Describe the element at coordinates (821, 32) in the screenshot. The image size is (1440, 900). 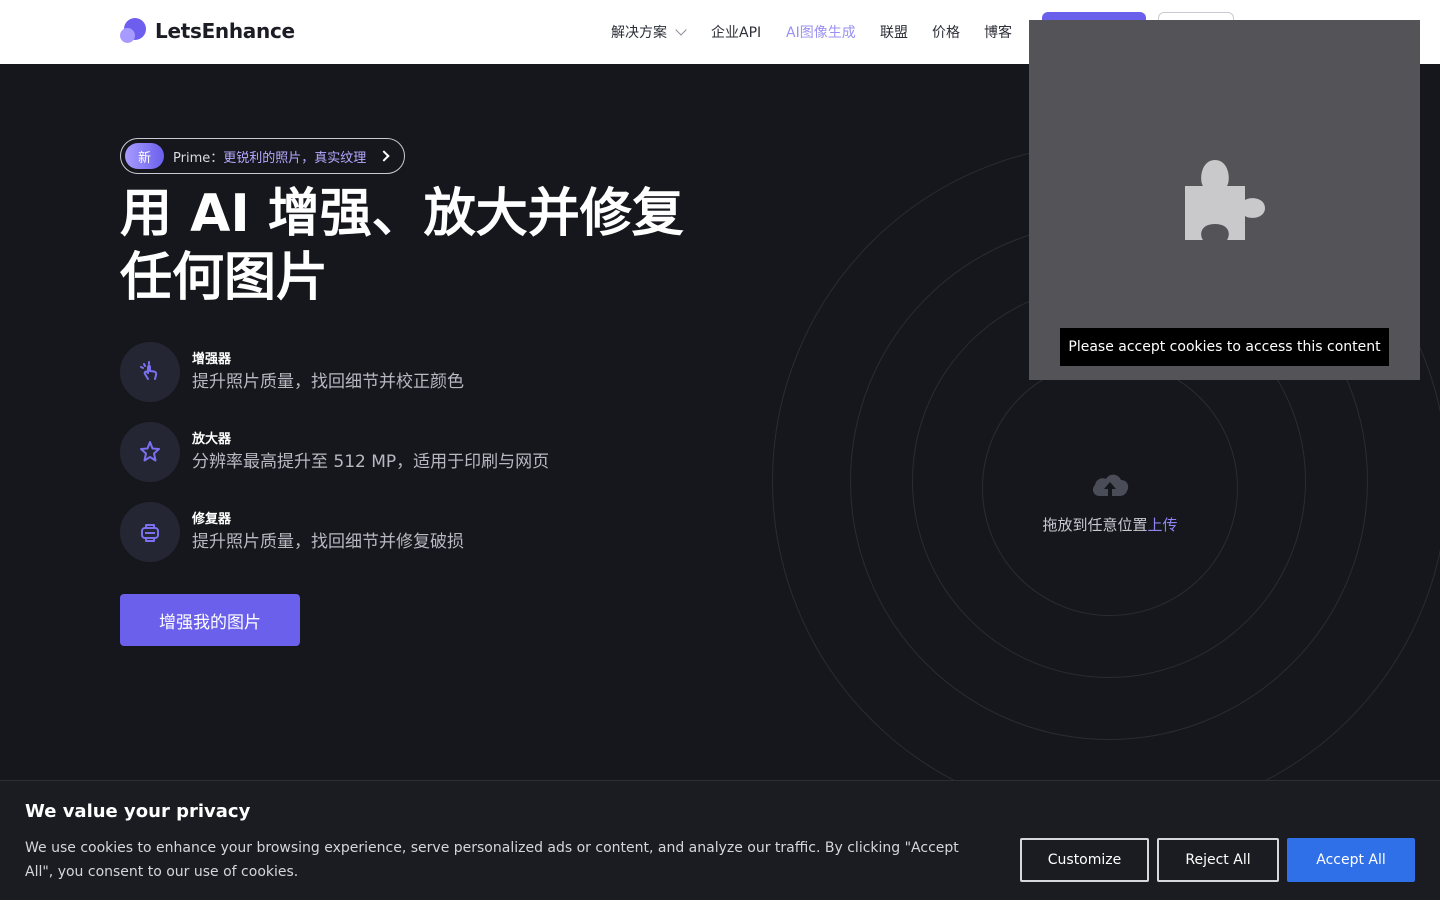
I see `nav-item-ai-image-generation: AI图像生成` at that location.